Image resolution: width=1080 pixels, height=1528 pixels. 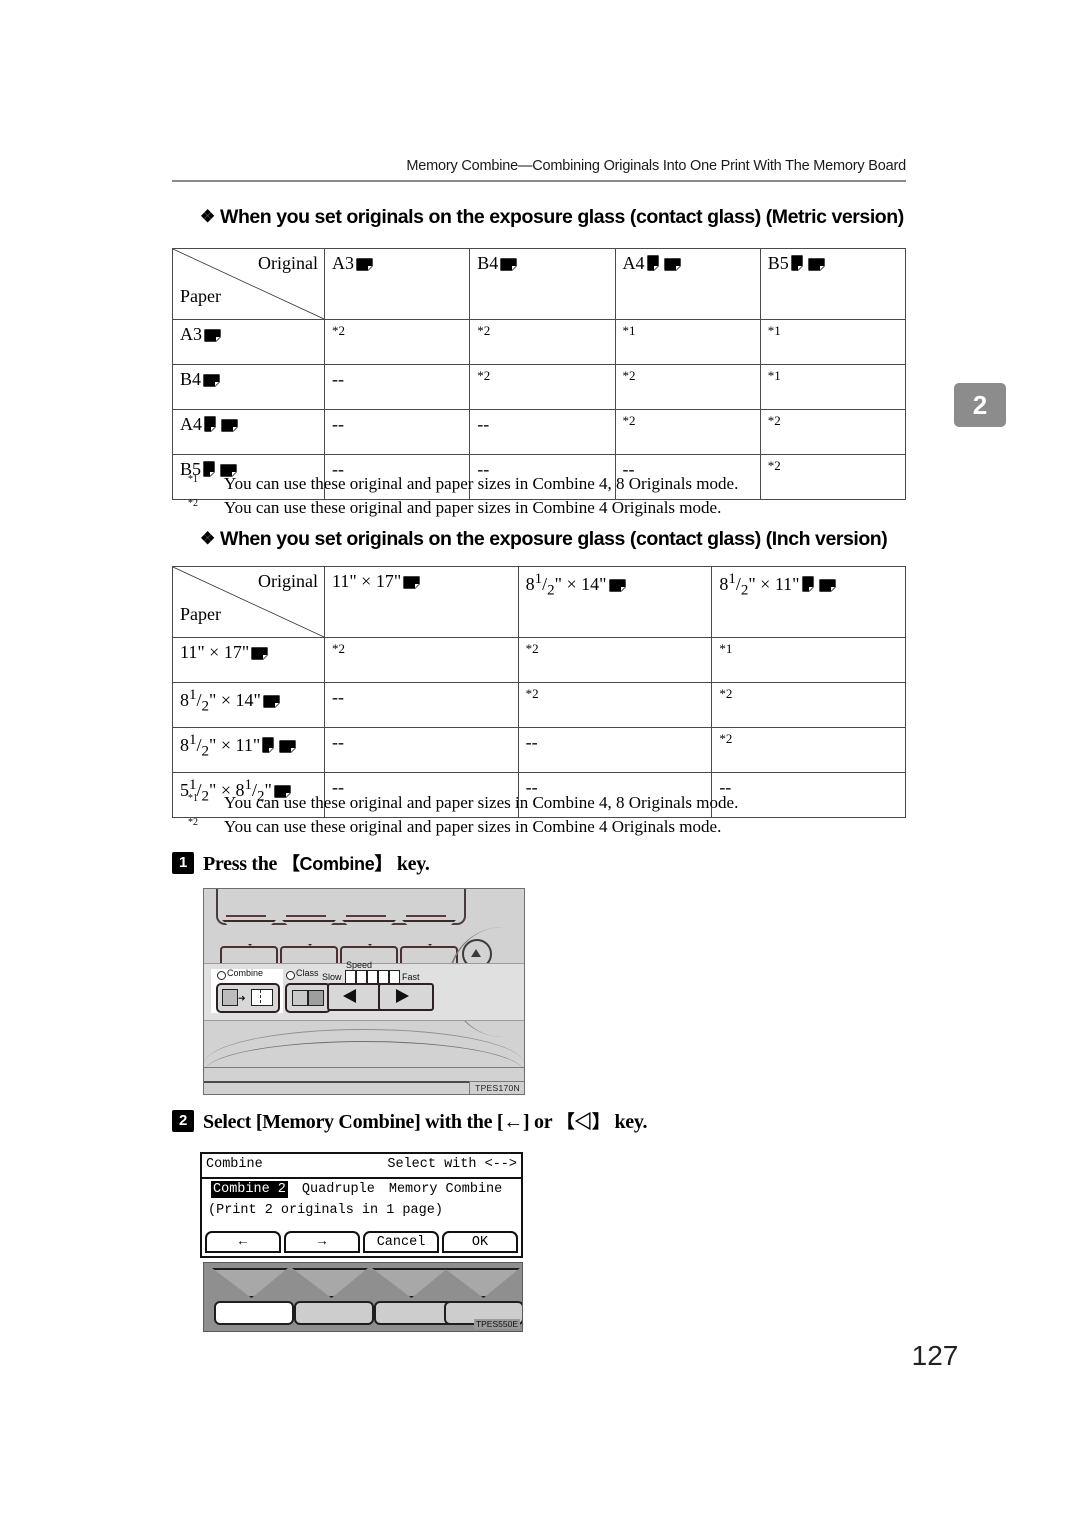 What do you see at coordinates (322, 1242) in the screenshot?
I see `lcd-button-k1: →` at bounding box center [322, 1242].